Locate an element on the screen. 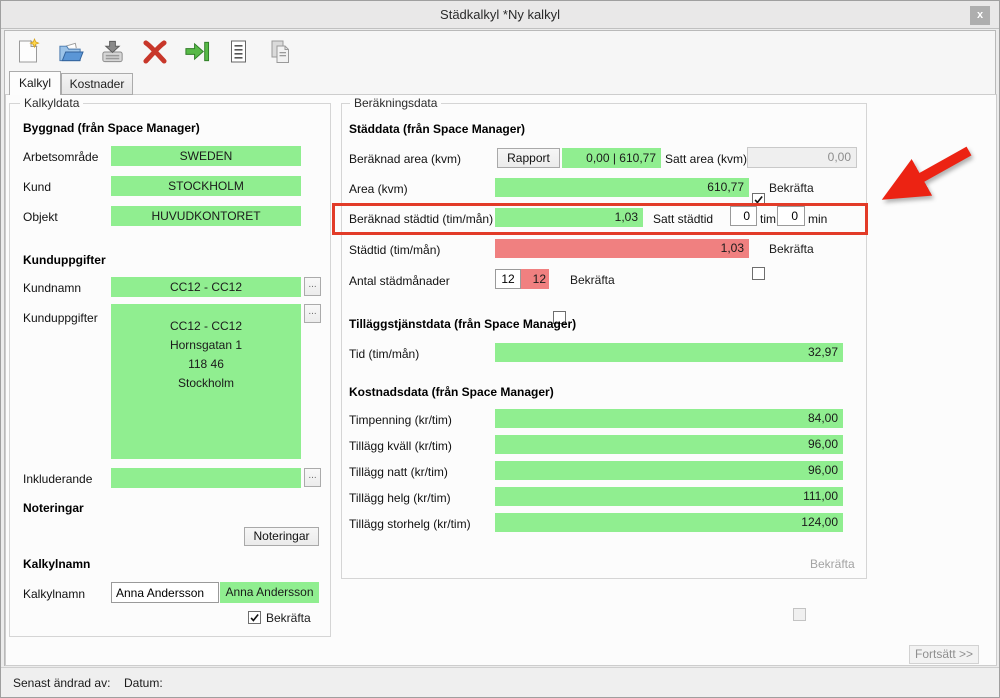 The height and width of the screenshot is (698, 1000). noteringar-button: Noteringar is located at coordinates (281, 536).